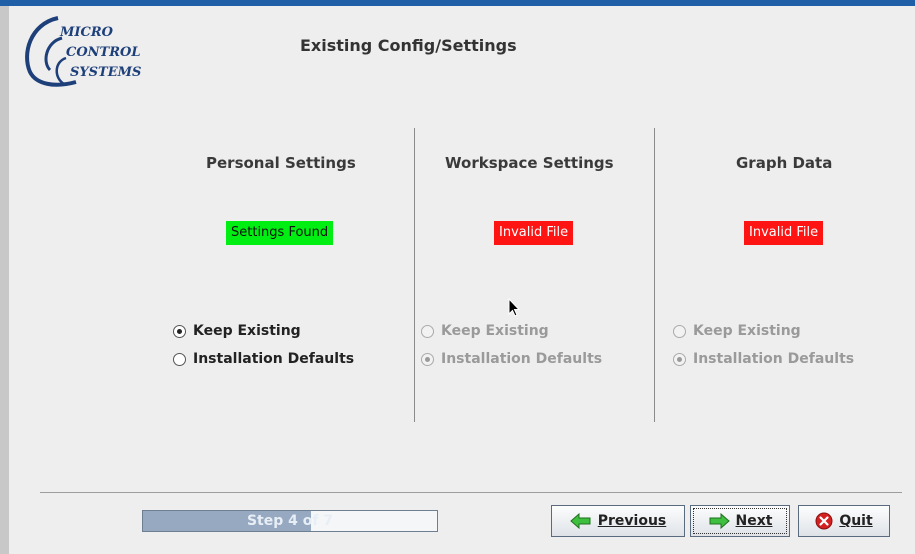 This screenshot has height=554, width=915. What do you see at coordinates (105, 72) in the screenshot?
I see `logo-line-3: SYSTEMS` at bounding box center [105, 72].